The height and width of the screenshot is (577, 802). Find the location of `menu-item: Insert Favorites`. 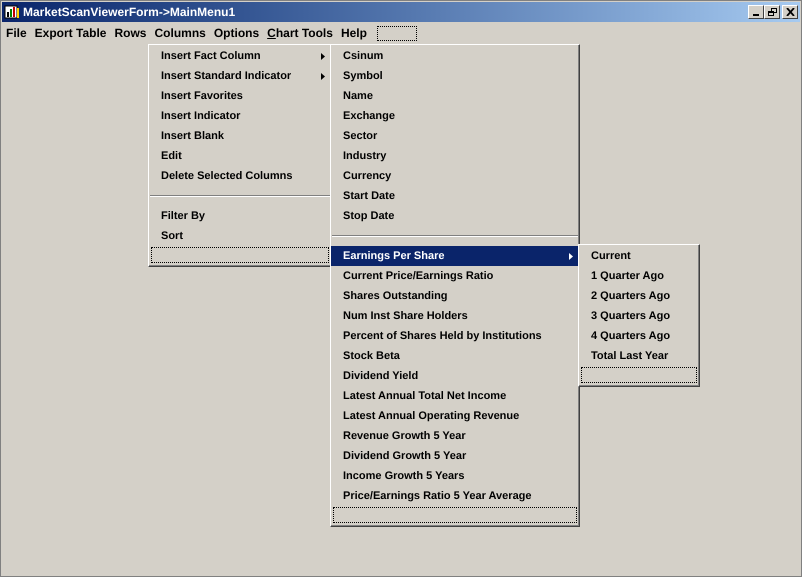

menu-item: Insert Favorites is located at coordinates (240, 96).